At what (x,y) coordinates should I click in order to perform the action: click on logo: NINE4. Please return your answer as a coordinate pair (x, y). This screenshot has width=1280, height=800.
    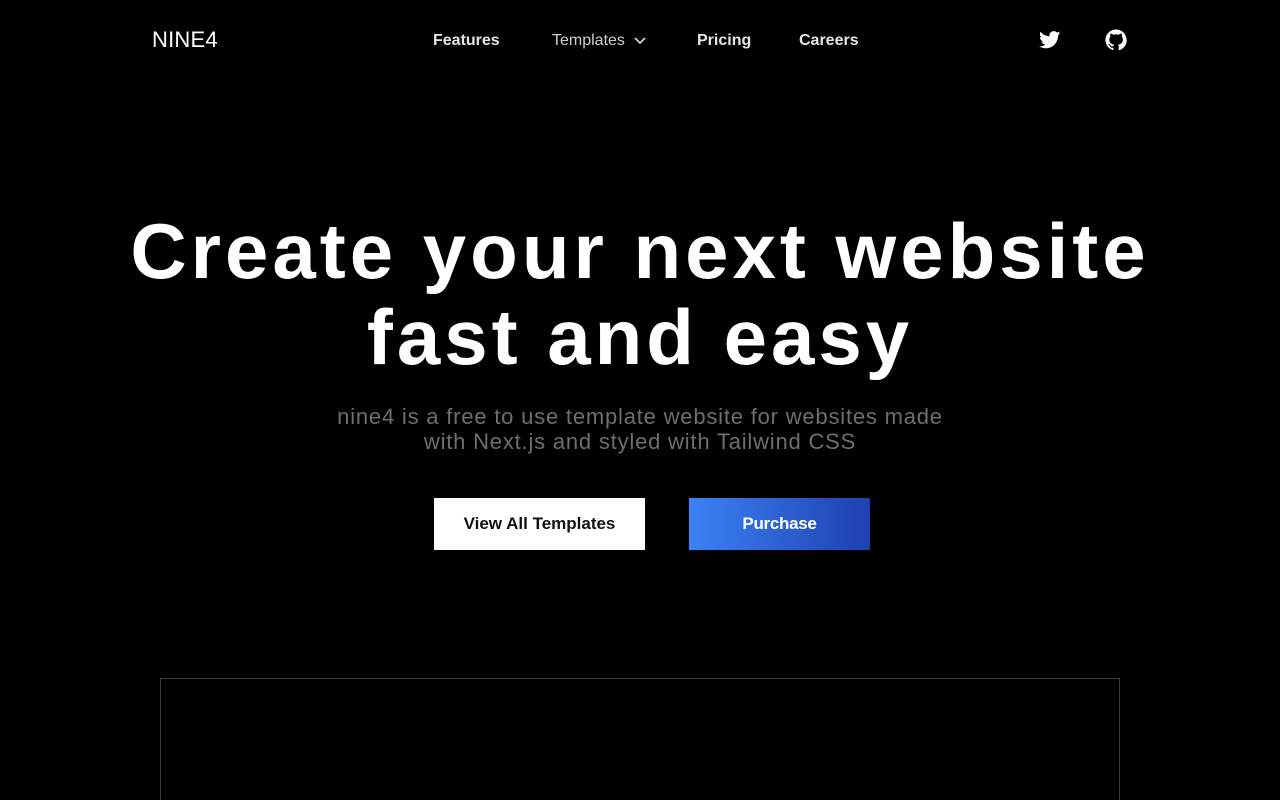
    Looking at the image, I should click on (185, 40).